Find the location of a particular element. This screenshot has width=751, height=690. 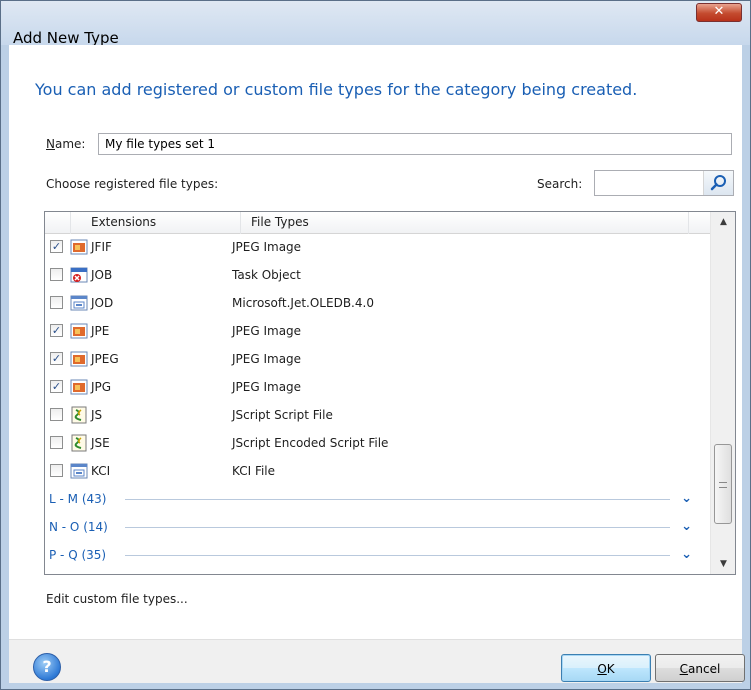

scroll-up-arrow: ▲ is located at coordinates (723, 222).